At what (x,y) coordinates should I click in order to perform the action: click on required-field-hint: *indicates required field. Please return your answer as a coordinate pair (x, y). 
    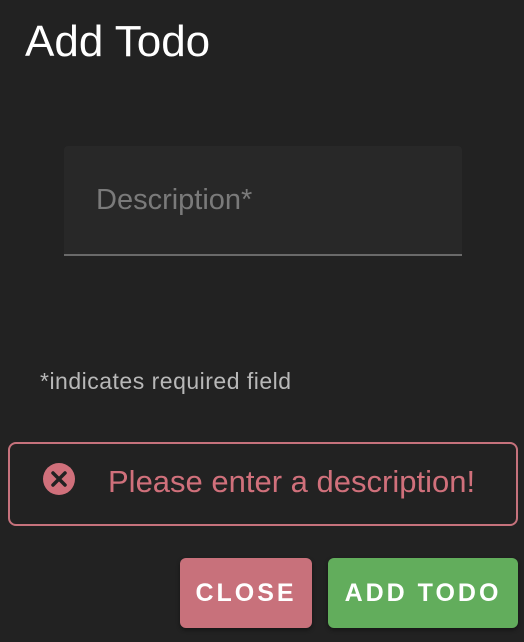
    Looking at the image, I should click on (166, 381).